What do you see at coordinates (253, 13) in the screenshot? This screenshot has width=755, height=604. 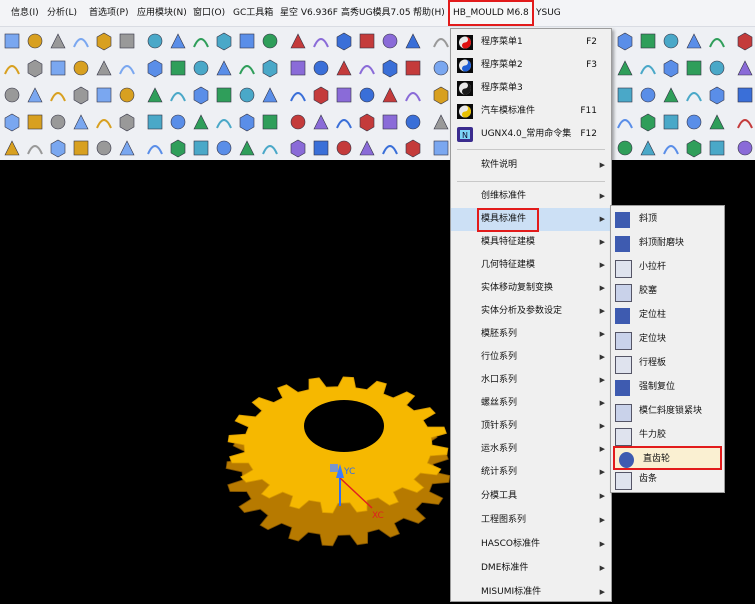 I see `menu-gc-toolbox: GC工具箱` at bounding box center [253, 13].